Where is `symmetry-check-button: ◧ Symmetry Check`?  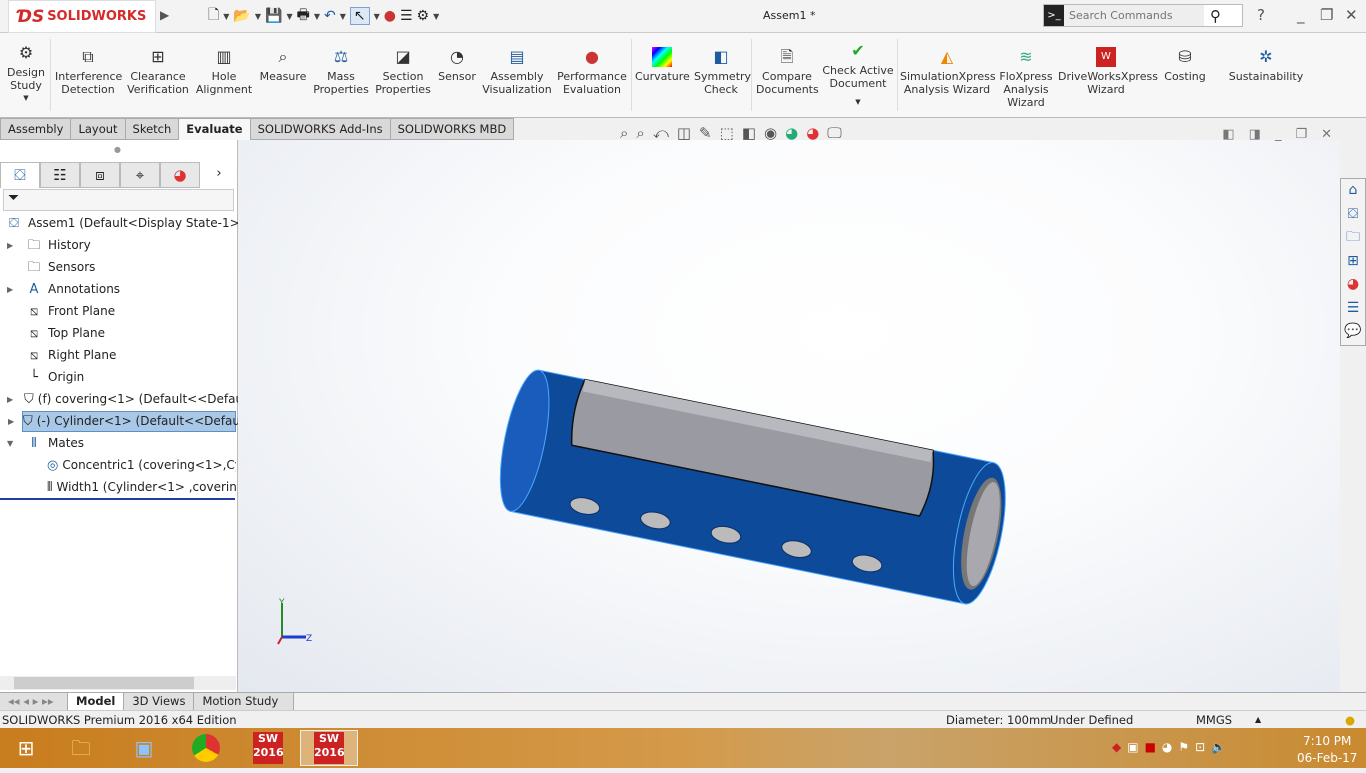 symmetry-check-button: ◧ Symmetry Check is located at coordinates (722, 71).